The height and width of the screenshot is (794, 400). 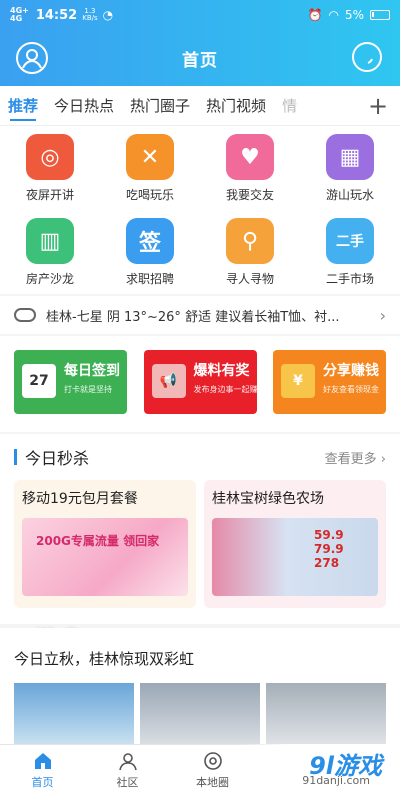 I want to click on page-title: 首页, so click(x=200, y=60).